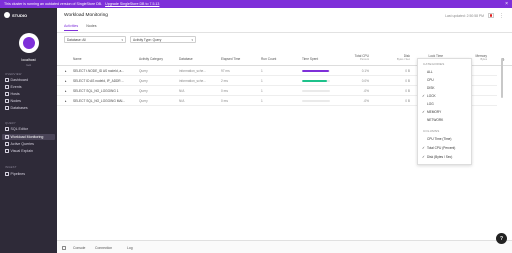  What do you see at coordinates (29, 43) in the screenshot?
I see `cluster-avatar` at bounding box center [29, 43].